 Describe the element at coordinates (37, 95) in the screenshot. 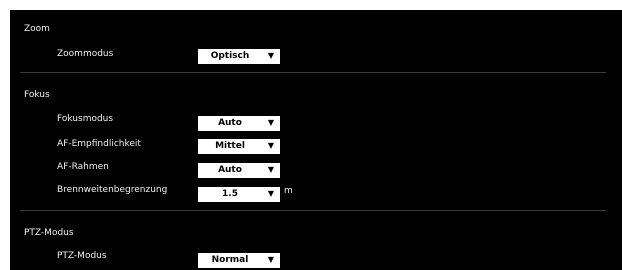

I see `focus-section-title: Fokus` at that location.